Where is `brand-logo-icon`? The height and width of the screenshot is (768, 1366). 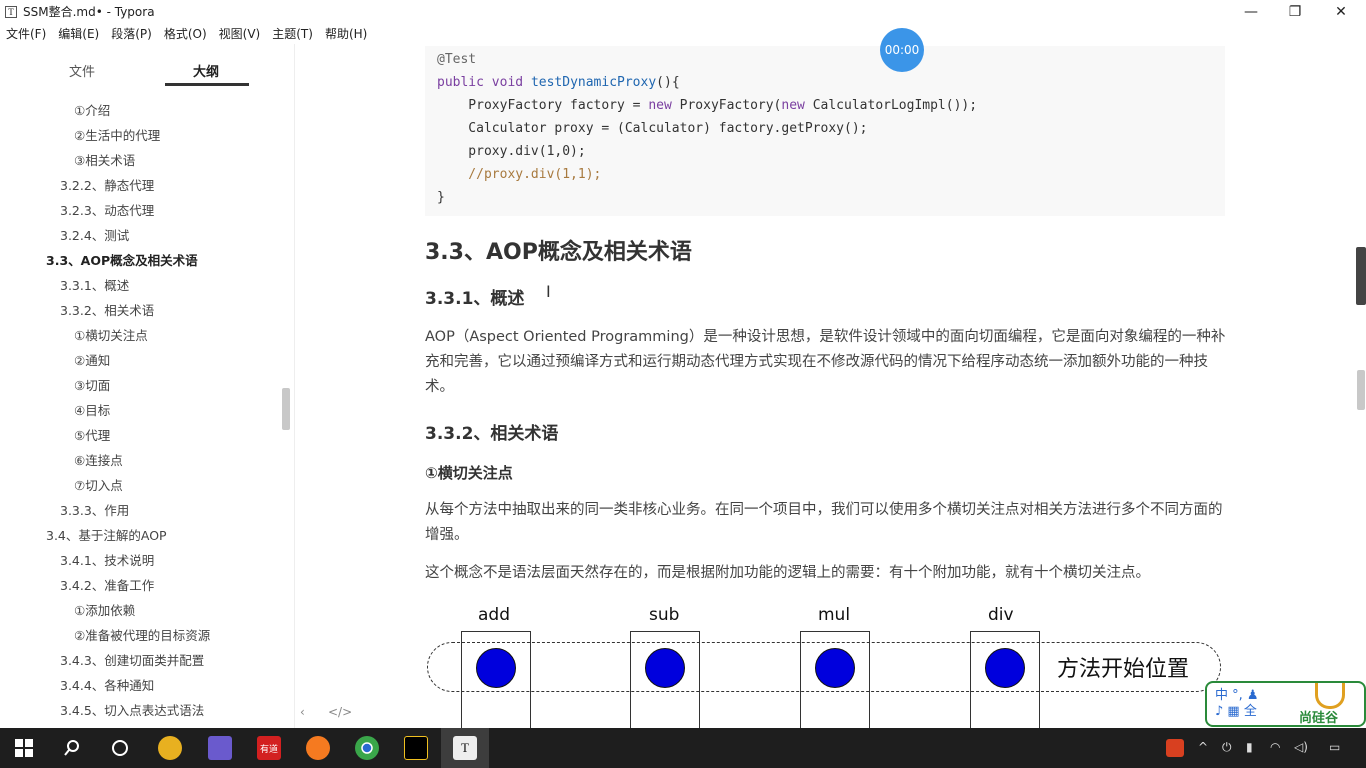
brand-logo-icon is located at coordinates (1330, 696).